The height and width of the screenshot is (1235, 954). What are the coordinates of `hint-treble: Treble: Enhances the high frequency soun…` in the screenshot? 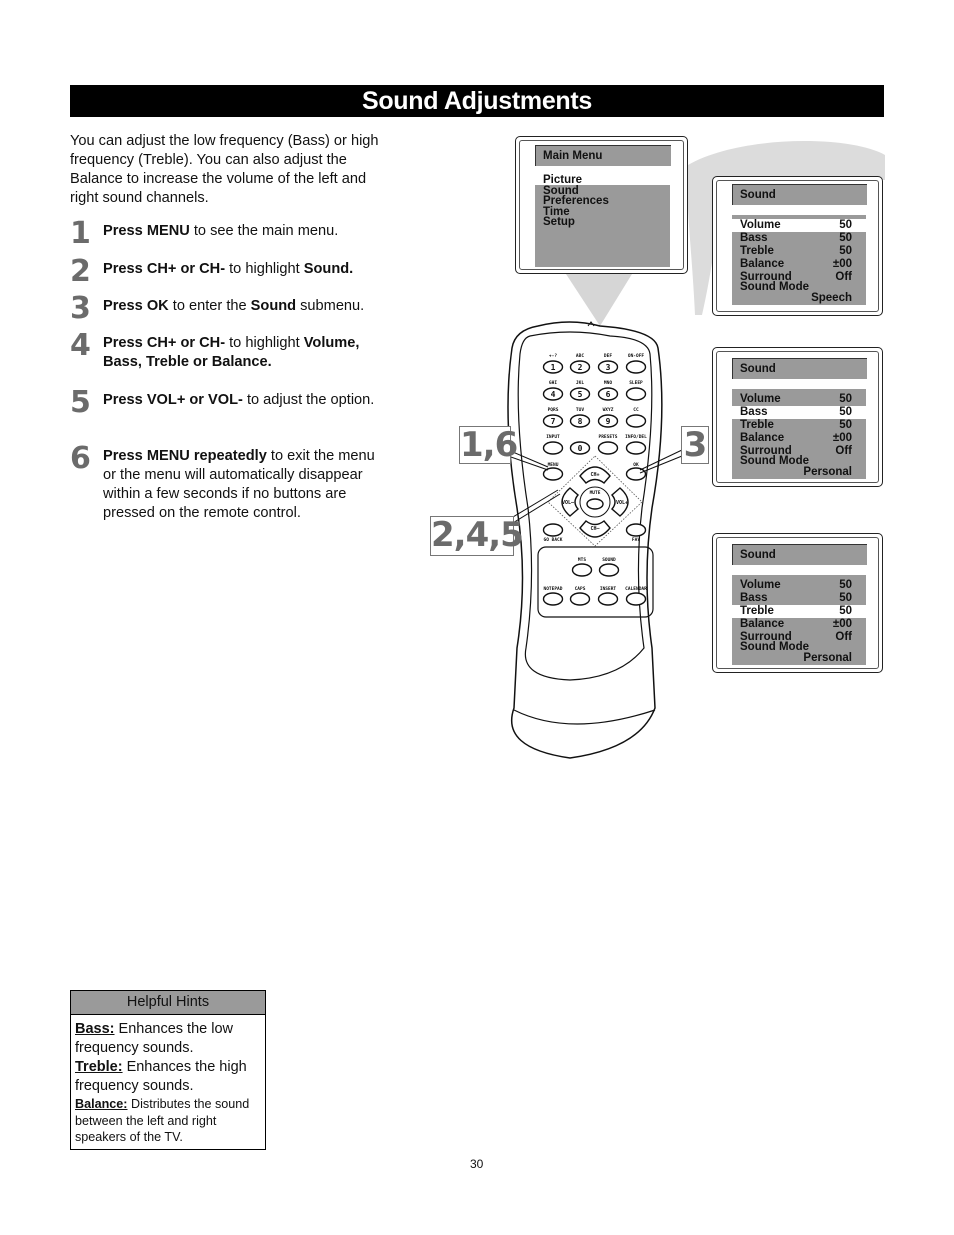 It's located at (161, 1076).